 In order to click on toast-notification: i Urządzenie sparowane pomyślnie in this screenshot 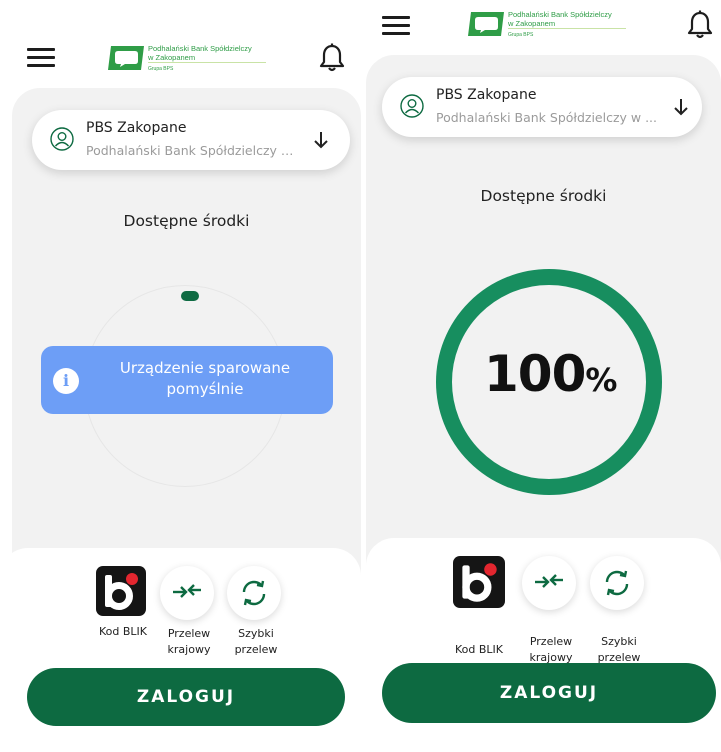, I will do `click(187, 380)`.